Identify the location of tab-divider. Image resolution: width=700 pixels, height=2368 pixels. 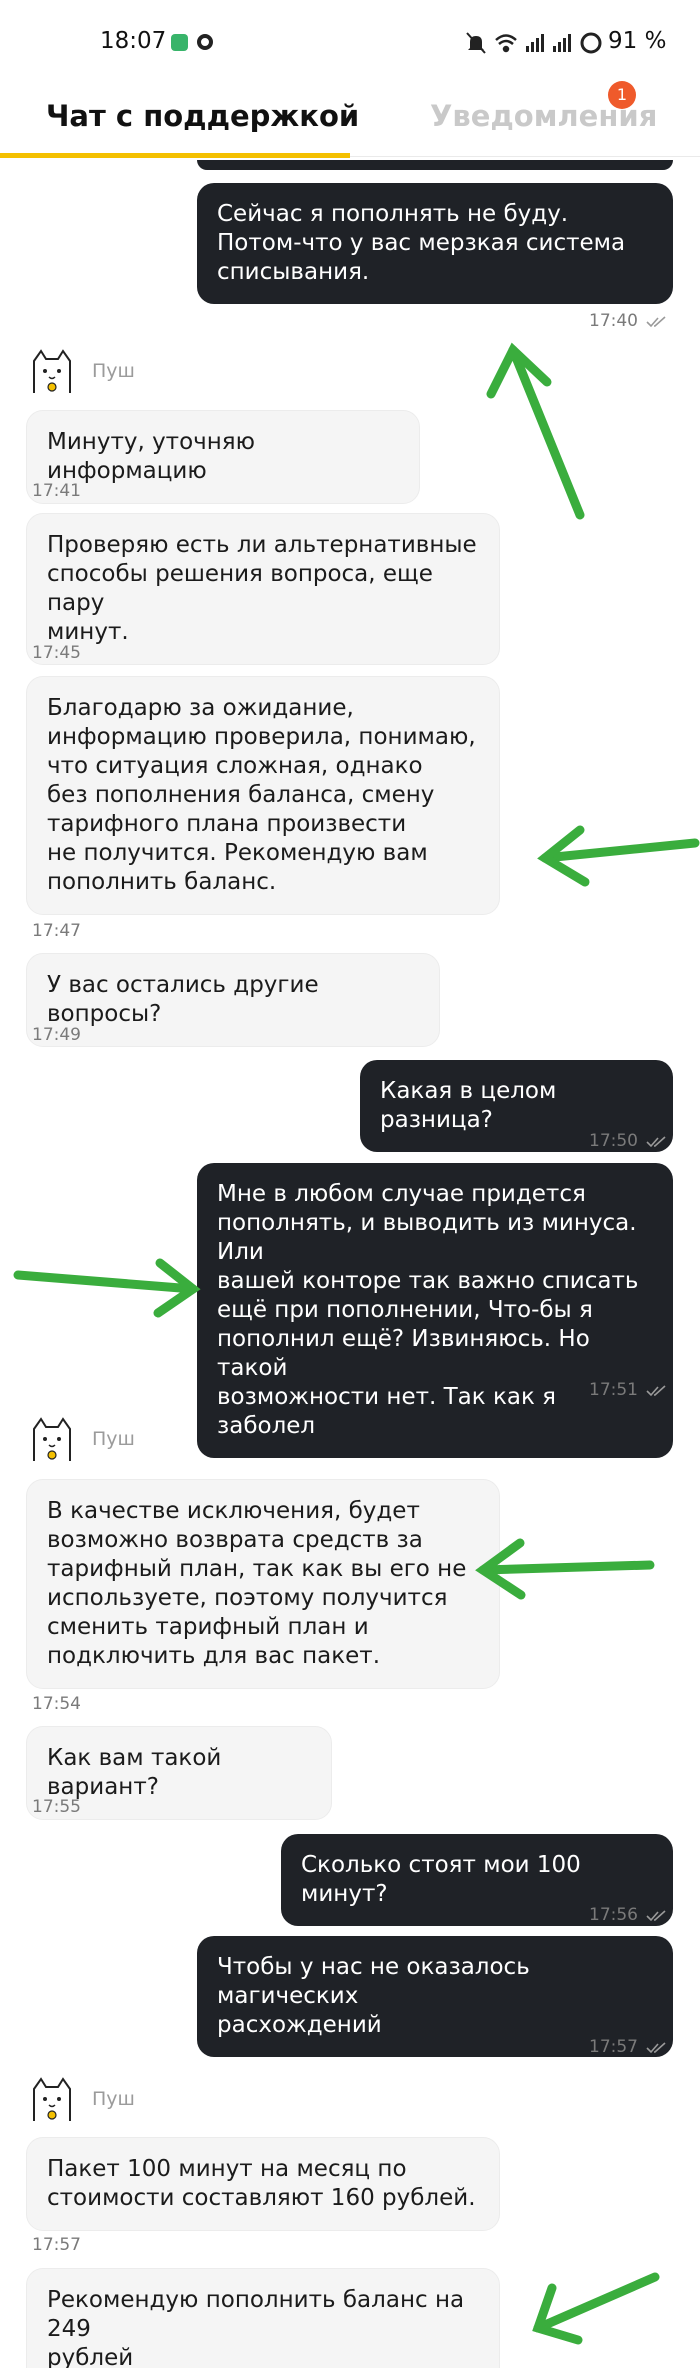
(525, 156).